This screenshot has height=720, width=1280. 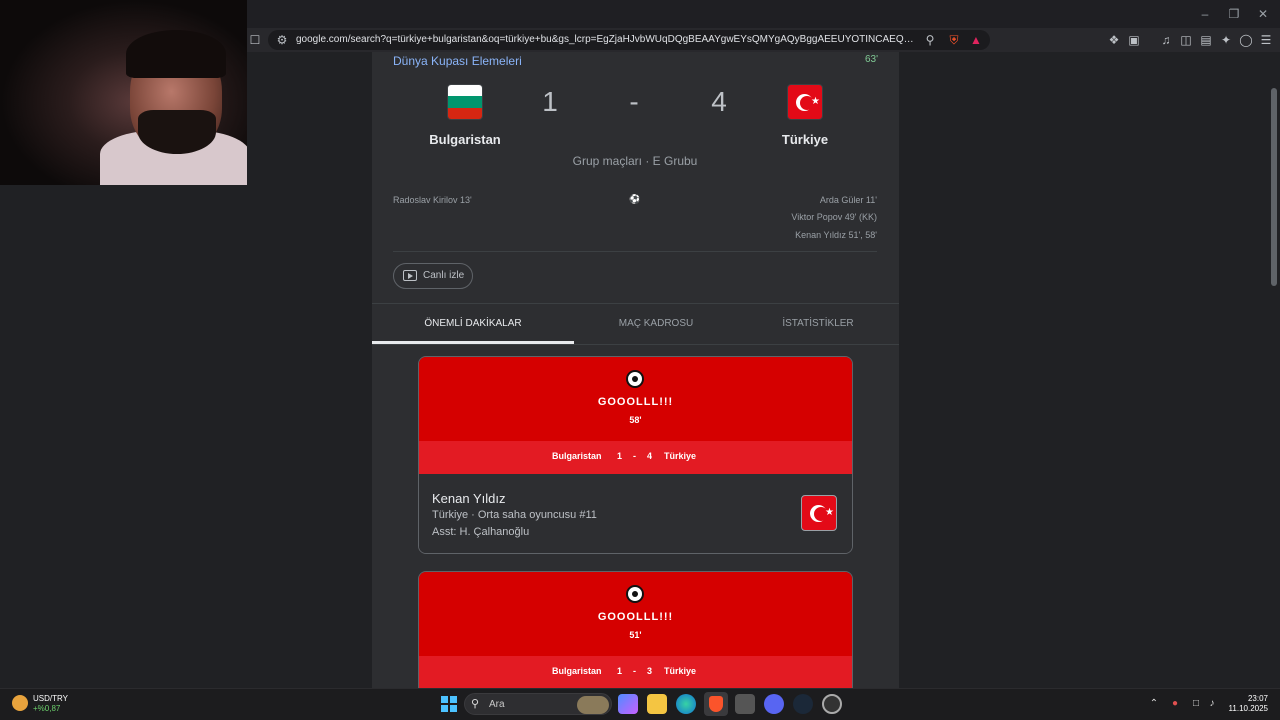 I want to click on ticker-name: USD/TRY, so click(x=50, y=698).